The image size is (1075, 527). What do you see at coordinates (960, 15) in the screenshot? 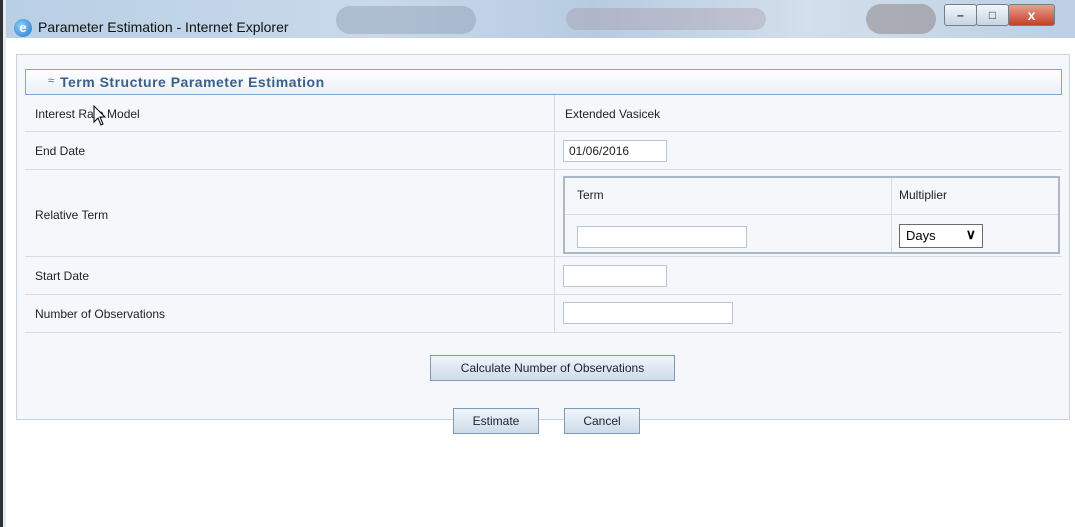
I see `minimize-button: –` at bounding box center [960, 15].